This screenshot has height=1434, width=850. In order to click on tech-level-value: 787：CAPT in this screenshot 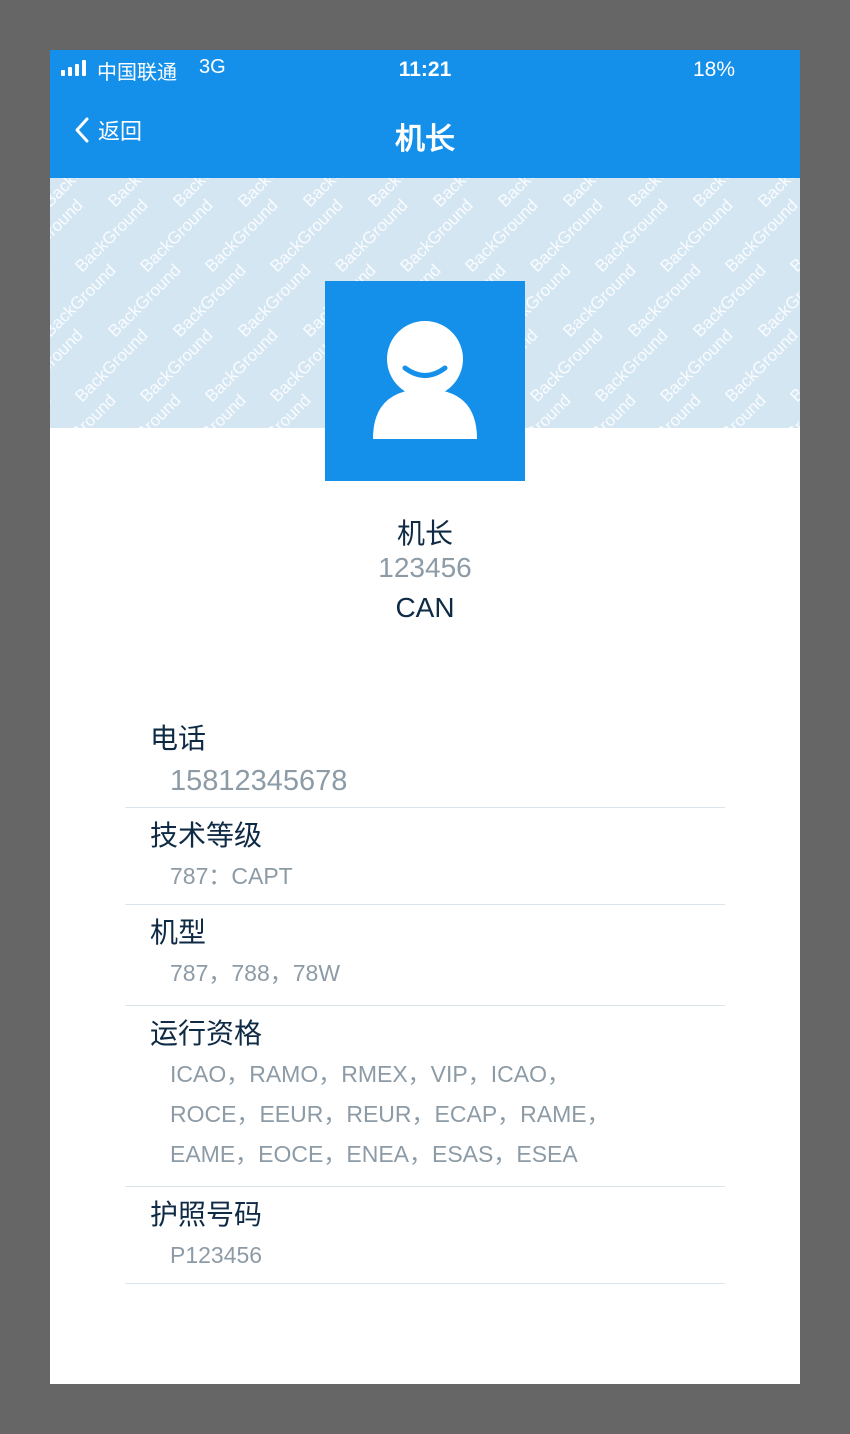, I will do `click(231, 876)`.